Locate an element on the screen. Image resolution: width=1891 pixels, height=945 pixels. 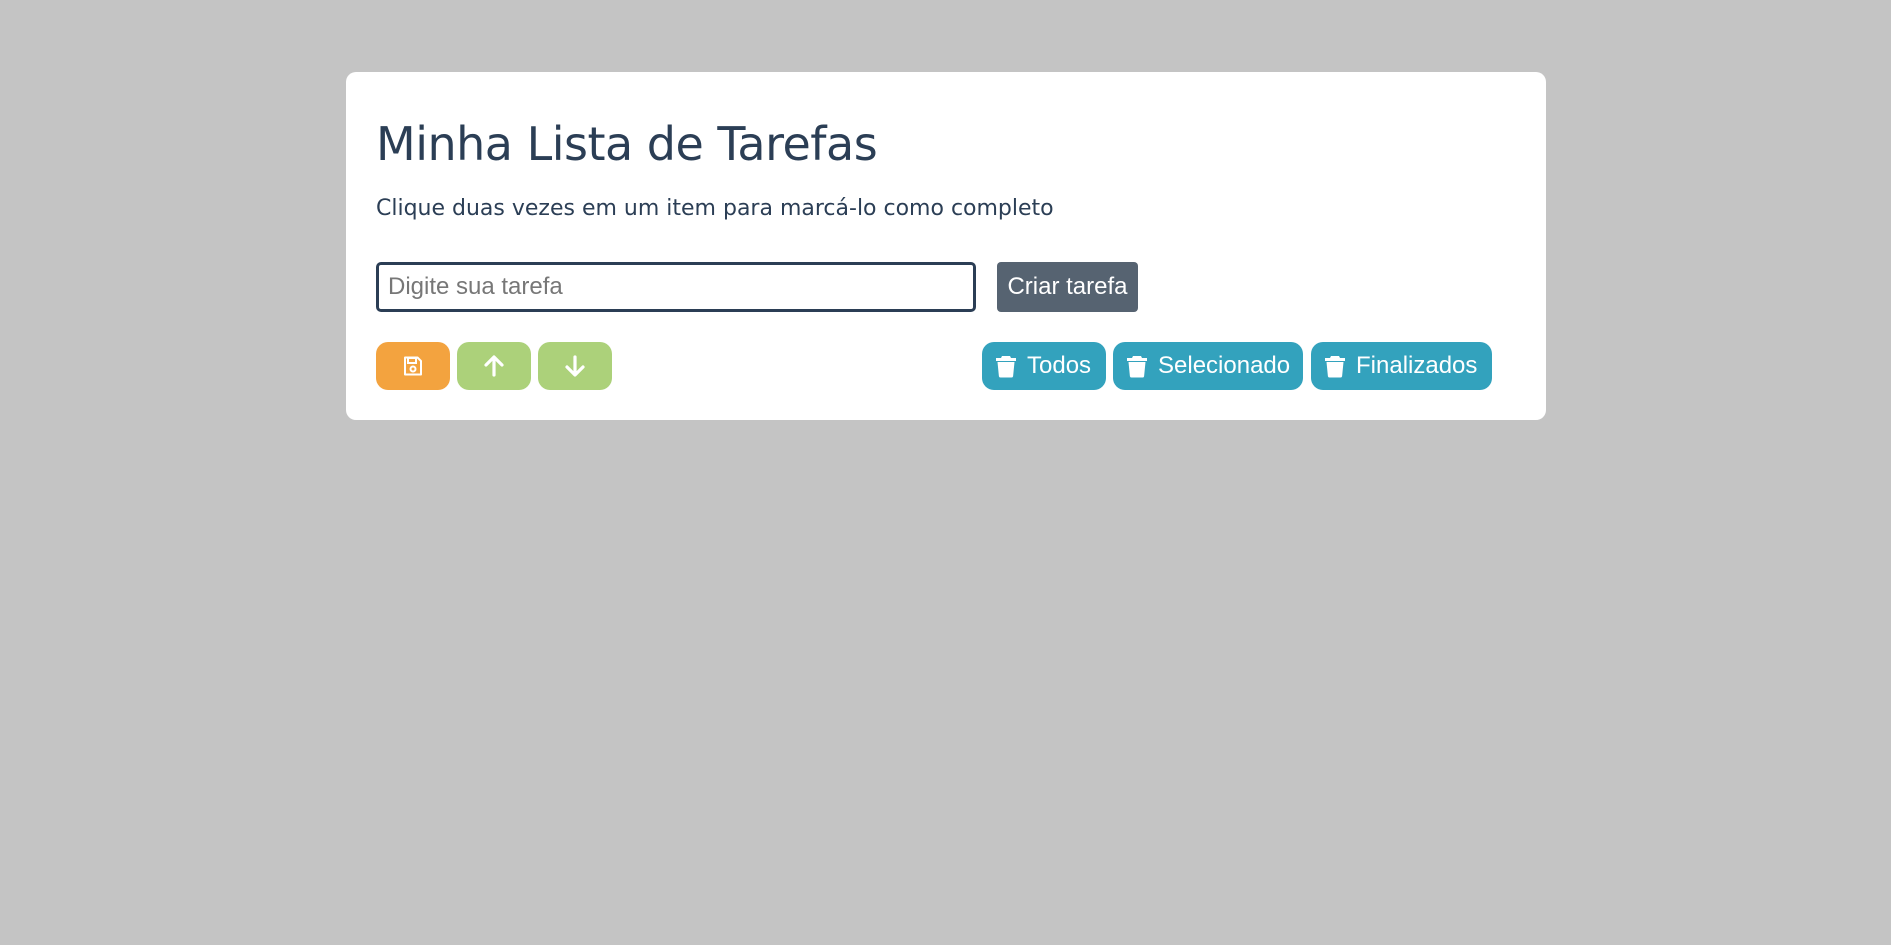
delete-selected-button: Selecionado is located at coordinates (1208, 366).